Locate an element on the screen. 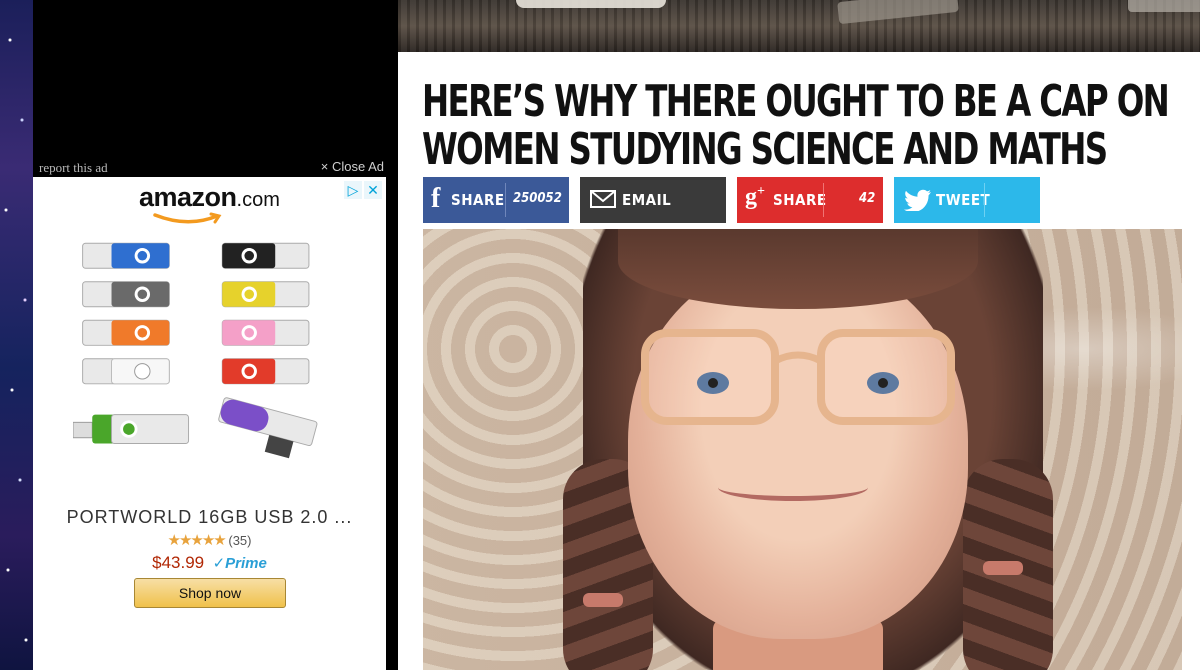 The height and width of the screenshot is (670, 1200). twitter-tweet-button: TWEET is located at coordinates (967, 200).